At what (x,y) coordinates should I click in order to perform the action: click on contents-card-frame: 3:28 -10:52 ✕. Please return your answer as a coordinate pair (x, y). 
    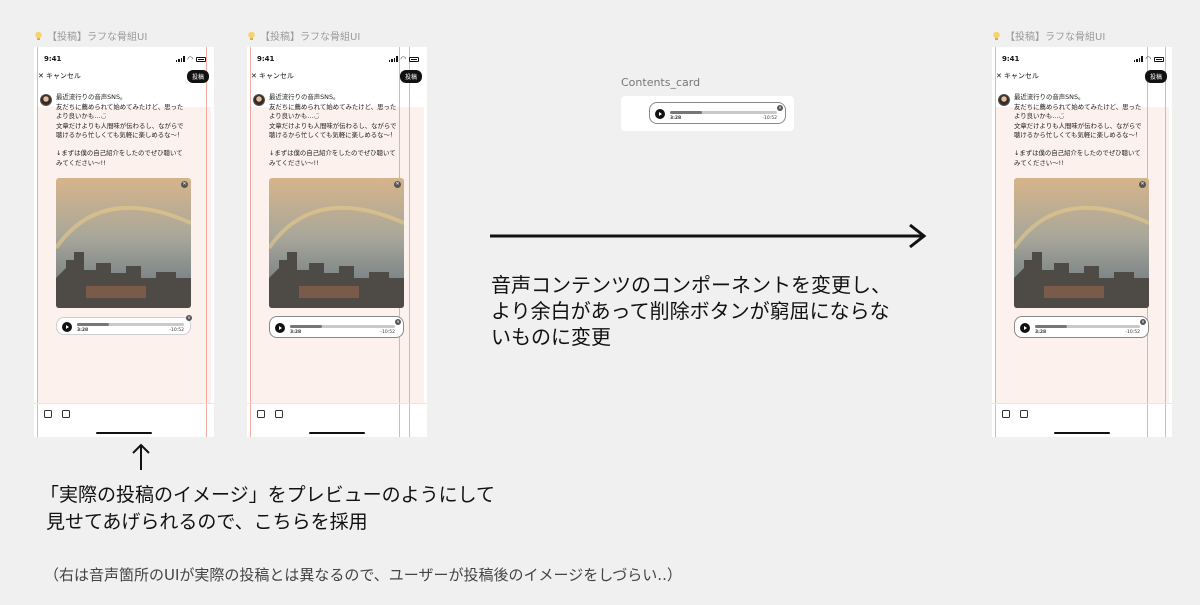
    Looking at the image, I should click on (707, 113).